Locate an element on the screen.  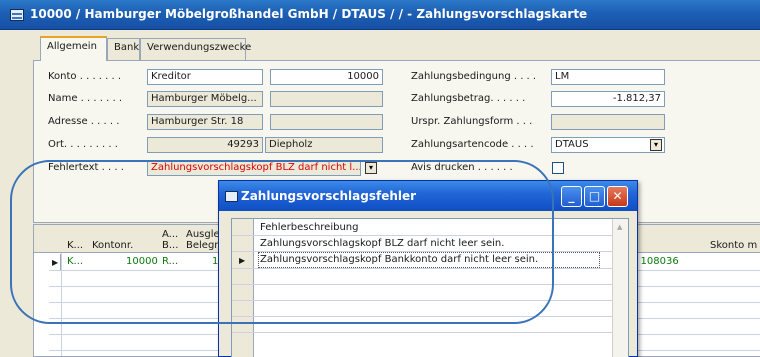
zahlungsartencode-field: DTAUS is located at coordinates (608, 145).